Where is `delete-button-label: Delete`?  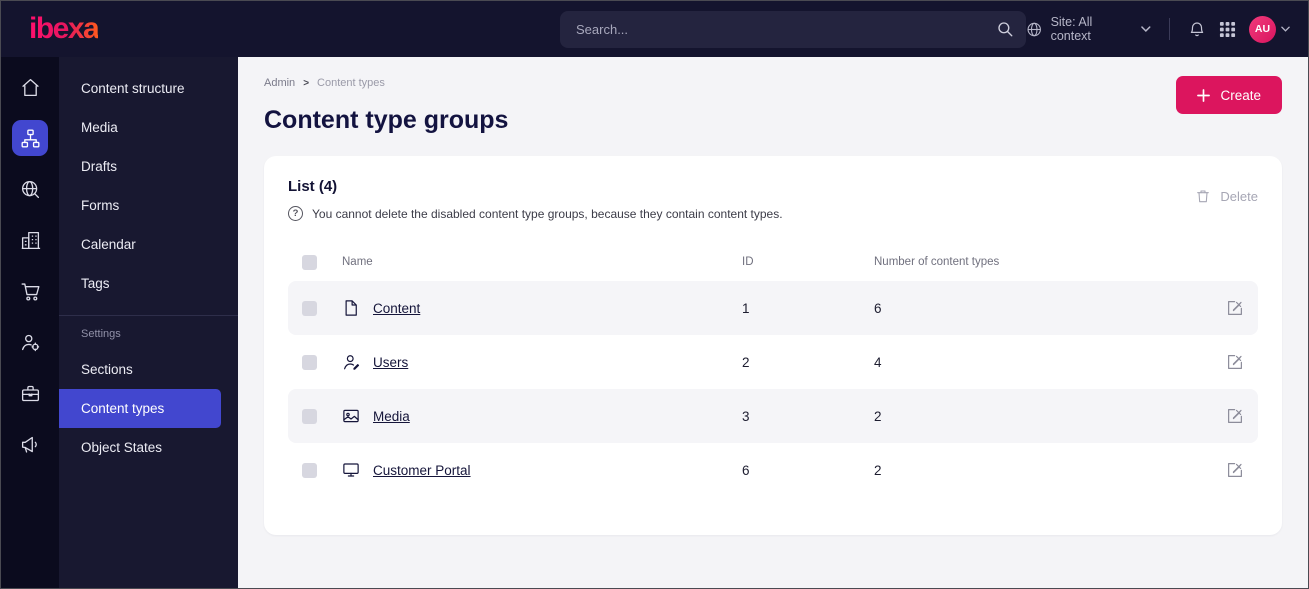
delete-button-label: Delete is located at coordinates (1239, 196).